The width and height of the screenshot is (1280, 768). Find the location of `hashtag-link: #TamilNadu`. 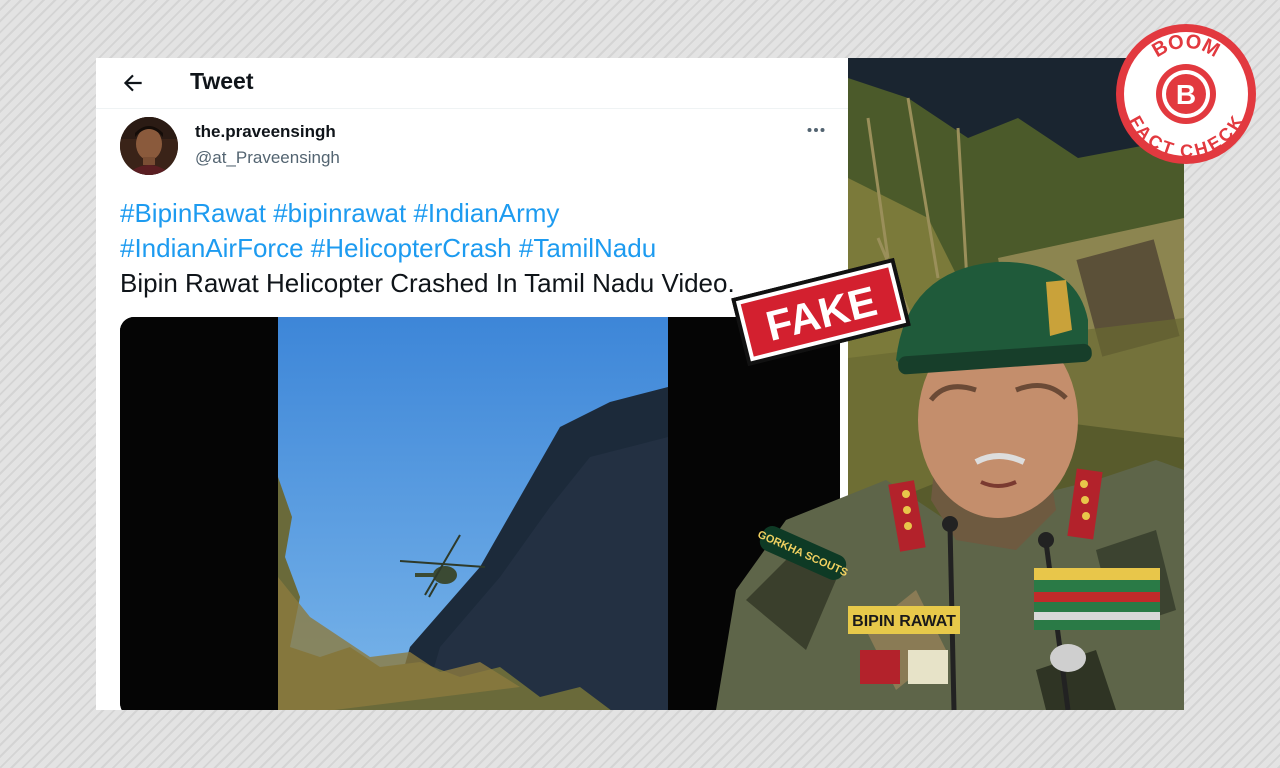

hashtag-link: #TamilNadu is located at coordinates (587, 248).